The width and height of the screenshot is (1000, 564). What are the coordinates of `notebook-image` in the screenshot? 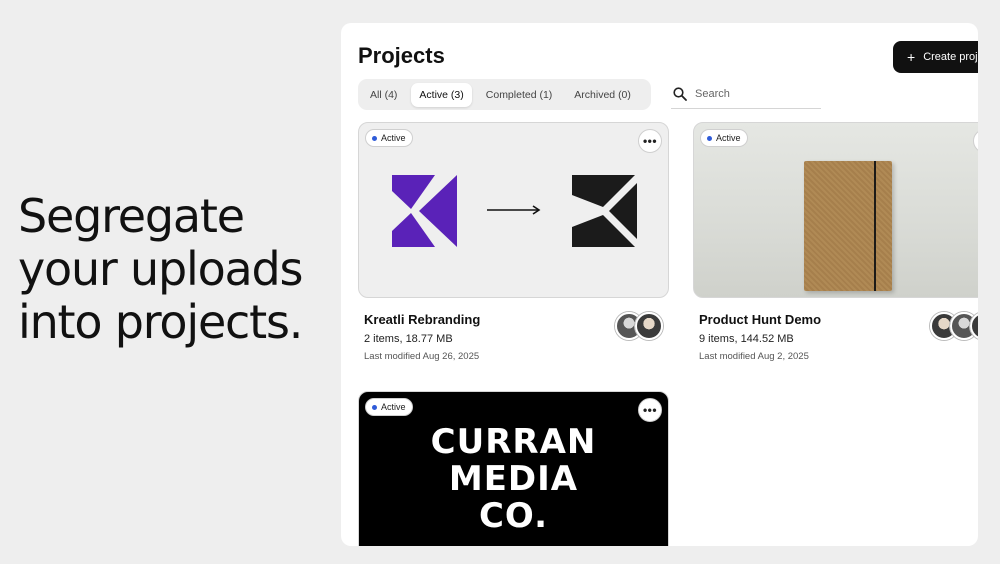 It's located at (848, 226).